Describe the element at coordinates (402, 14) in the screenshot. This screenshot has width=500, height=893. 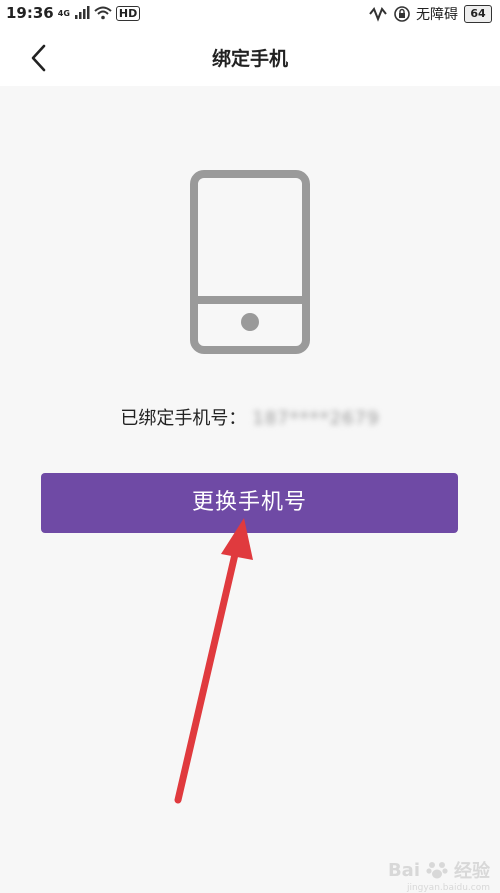
I see `lock-icon` at that location.